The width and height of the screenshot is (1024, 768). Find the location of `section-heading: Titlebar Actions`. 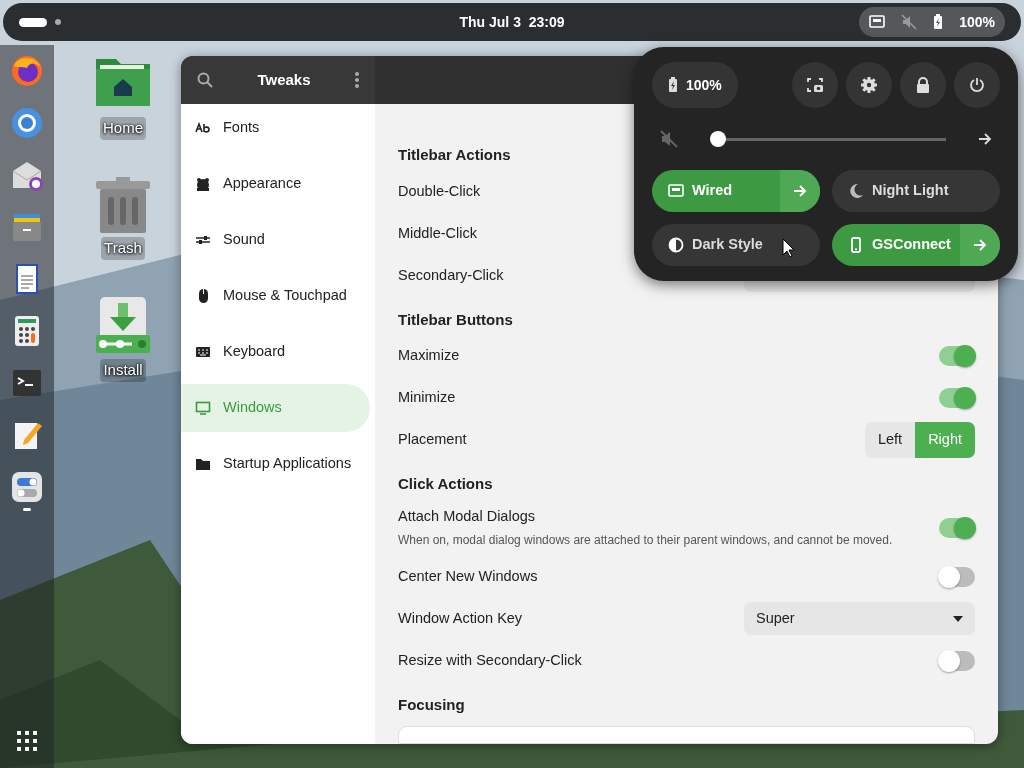

section-heading: Titlebar Actions is located at coordinates (454, 155).